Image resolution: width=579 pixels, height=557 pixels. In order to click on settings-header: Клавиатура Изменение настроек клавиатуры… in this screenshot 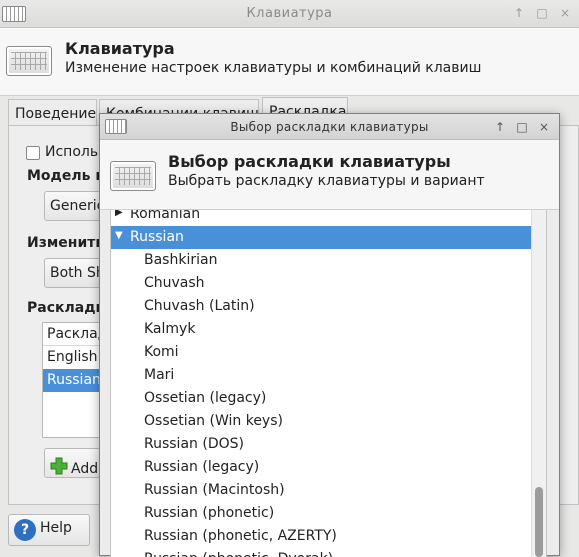, I will do `click(289, 62)`.